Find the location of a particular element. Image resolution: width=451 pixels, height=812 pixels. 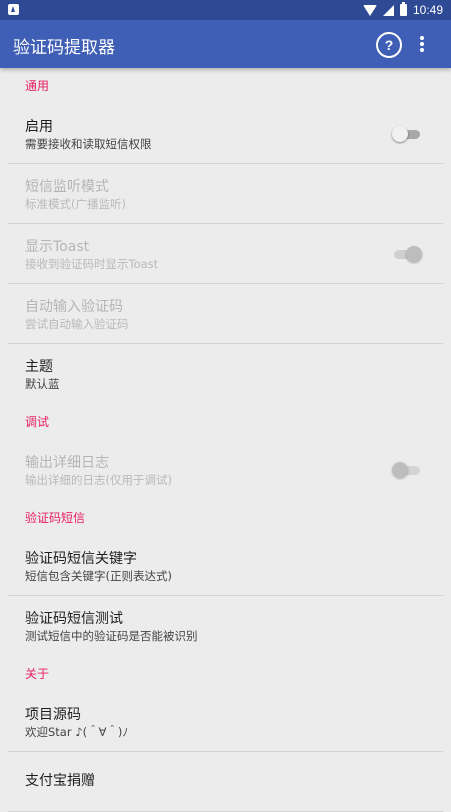

help-button: ? is located at coordinates (389, 45).